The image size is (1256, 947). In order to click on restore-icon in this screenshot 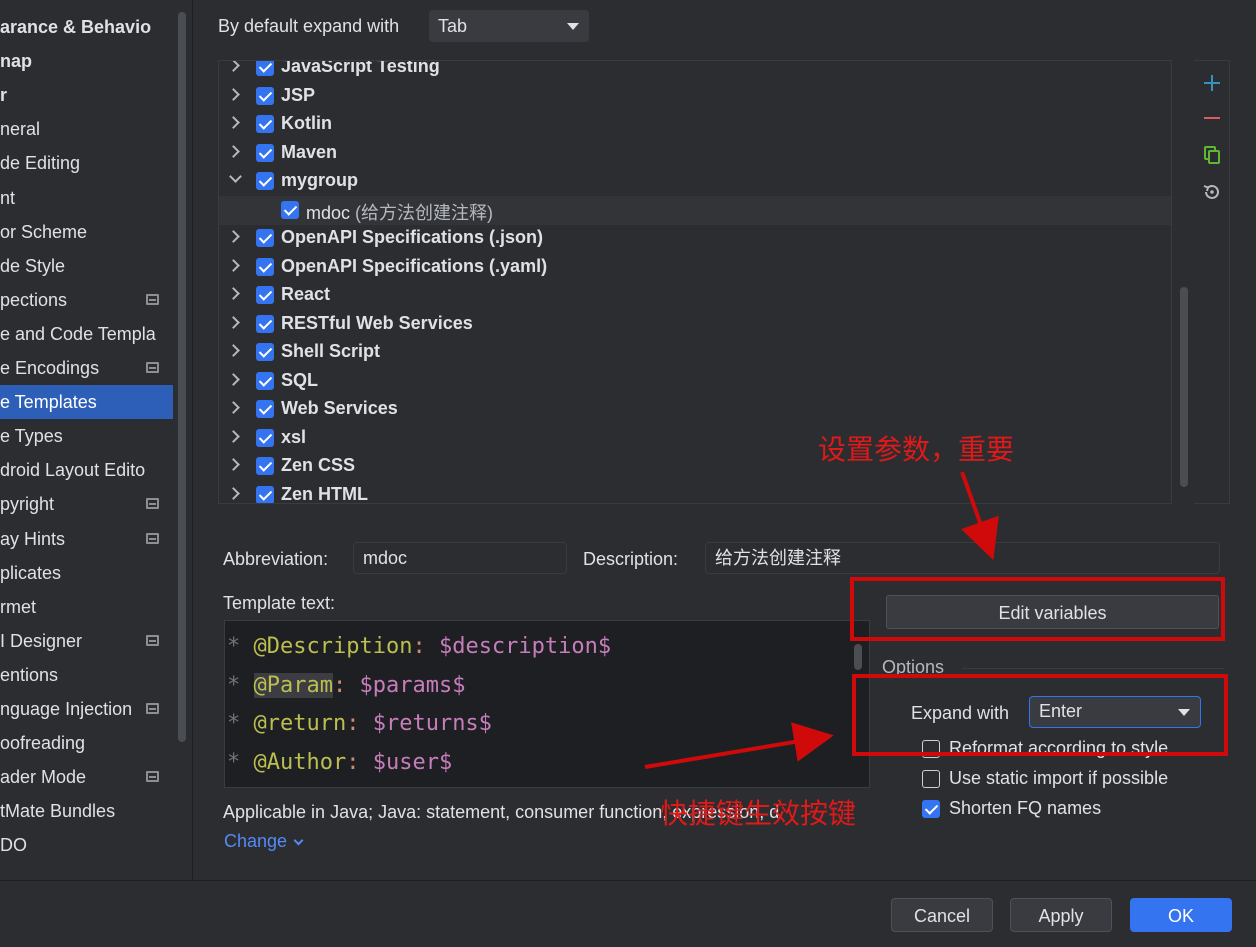, I will do `click(1212, 192)`.